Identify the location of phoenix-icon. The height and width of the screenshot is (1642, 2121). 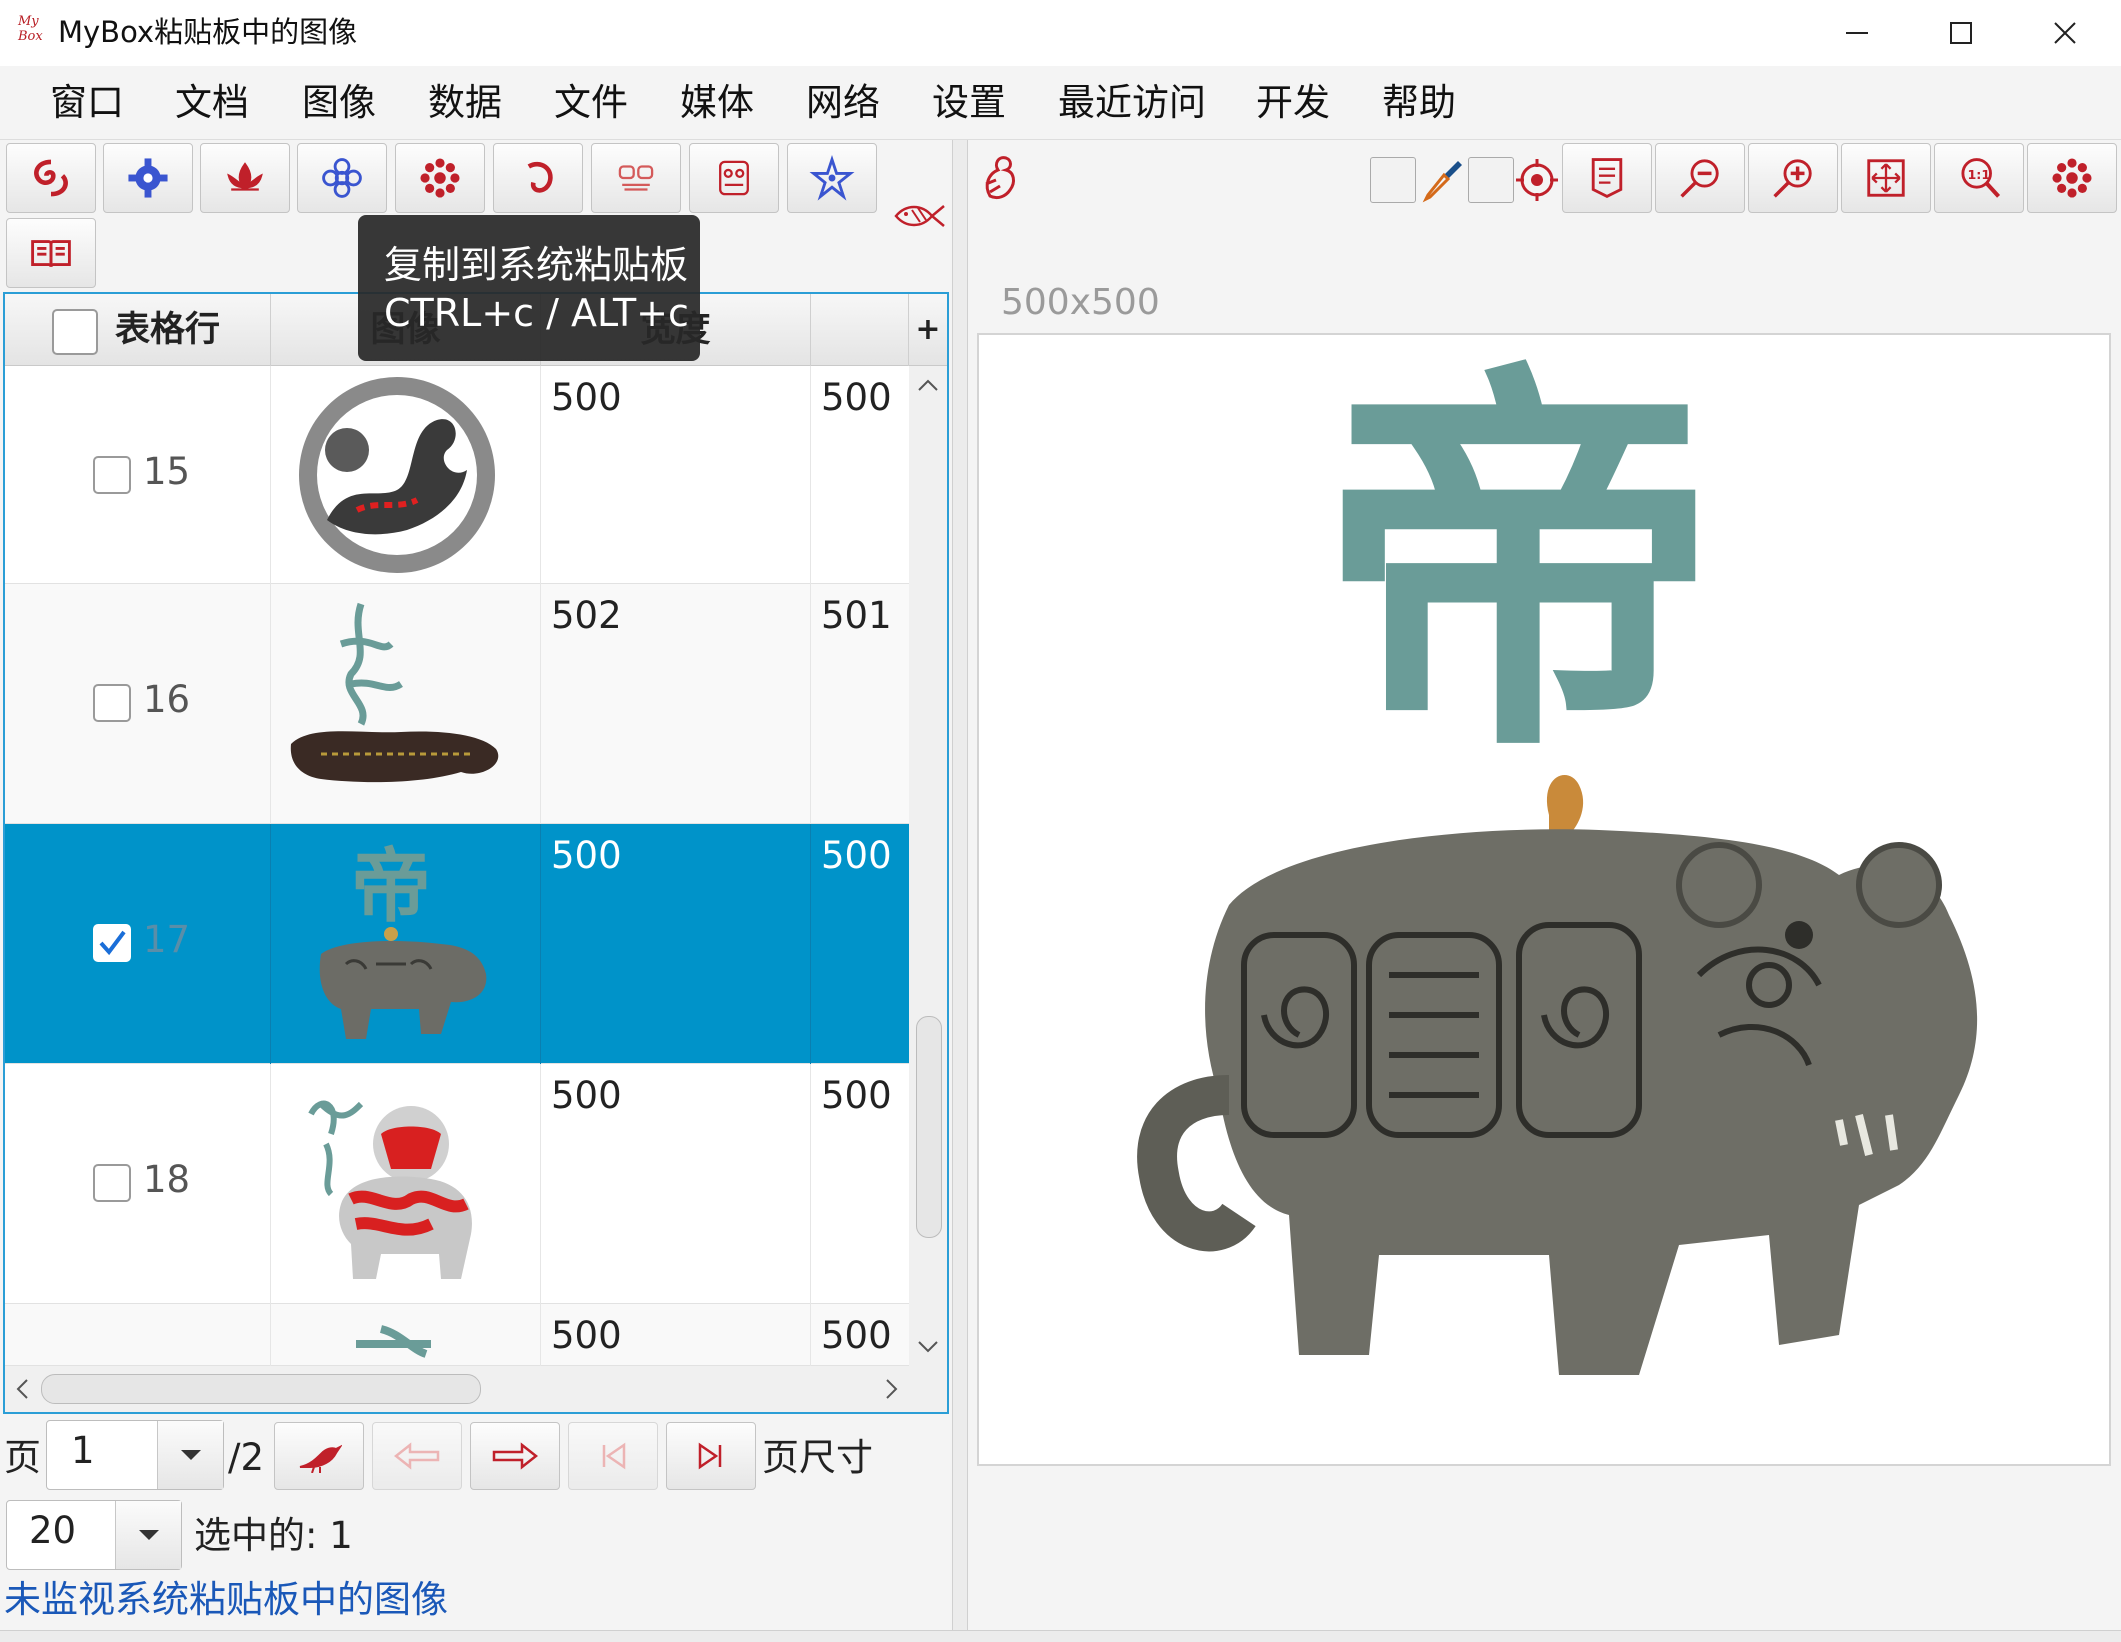
(1001, 180).